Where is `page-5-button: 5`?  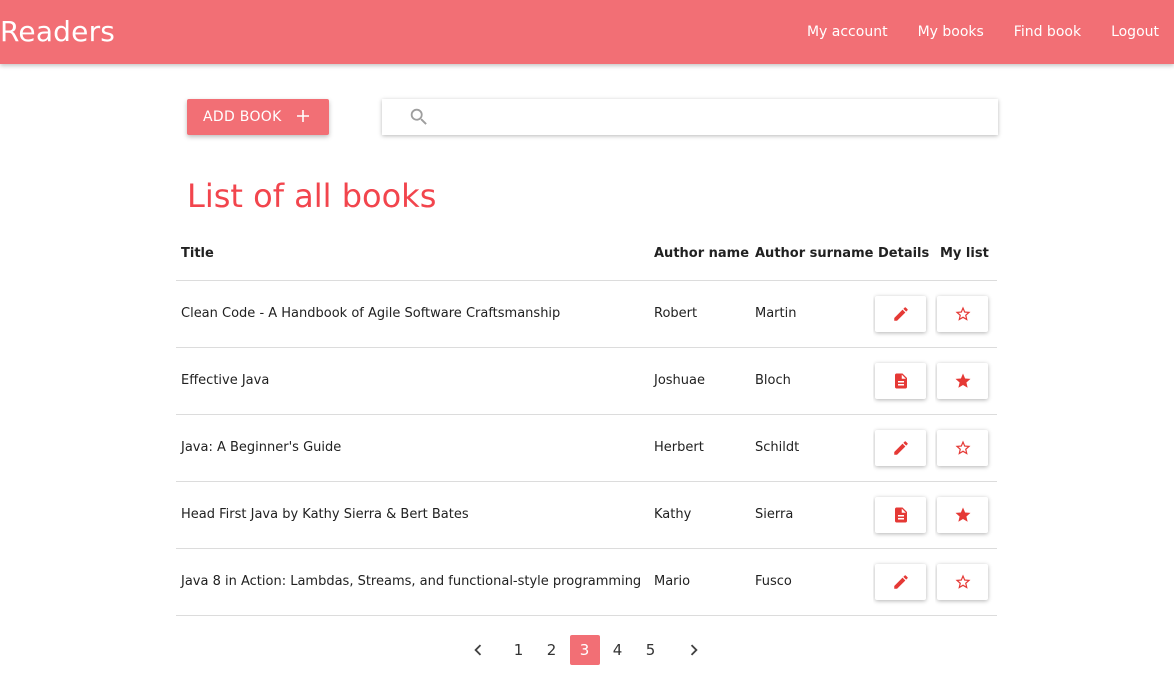
page-5-button: 5 is located at coordinates (651, 650).